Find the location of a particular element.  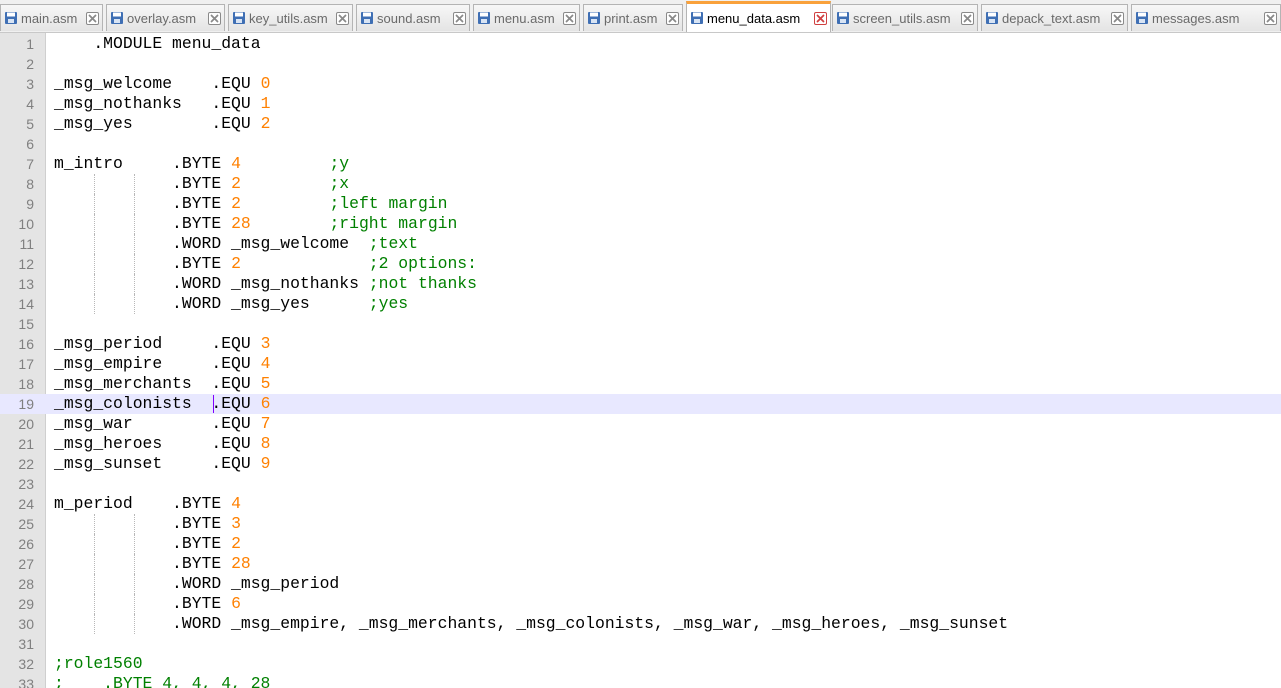

code-line: 16 _msg_period .EQU 3 is located at coordinates (640, 344).